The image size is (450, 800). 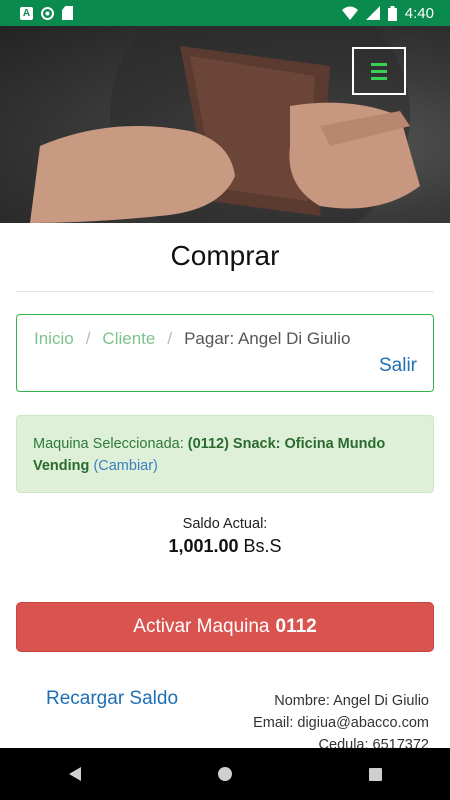 I want to click on signal-icon, so click(x=372, y=13).